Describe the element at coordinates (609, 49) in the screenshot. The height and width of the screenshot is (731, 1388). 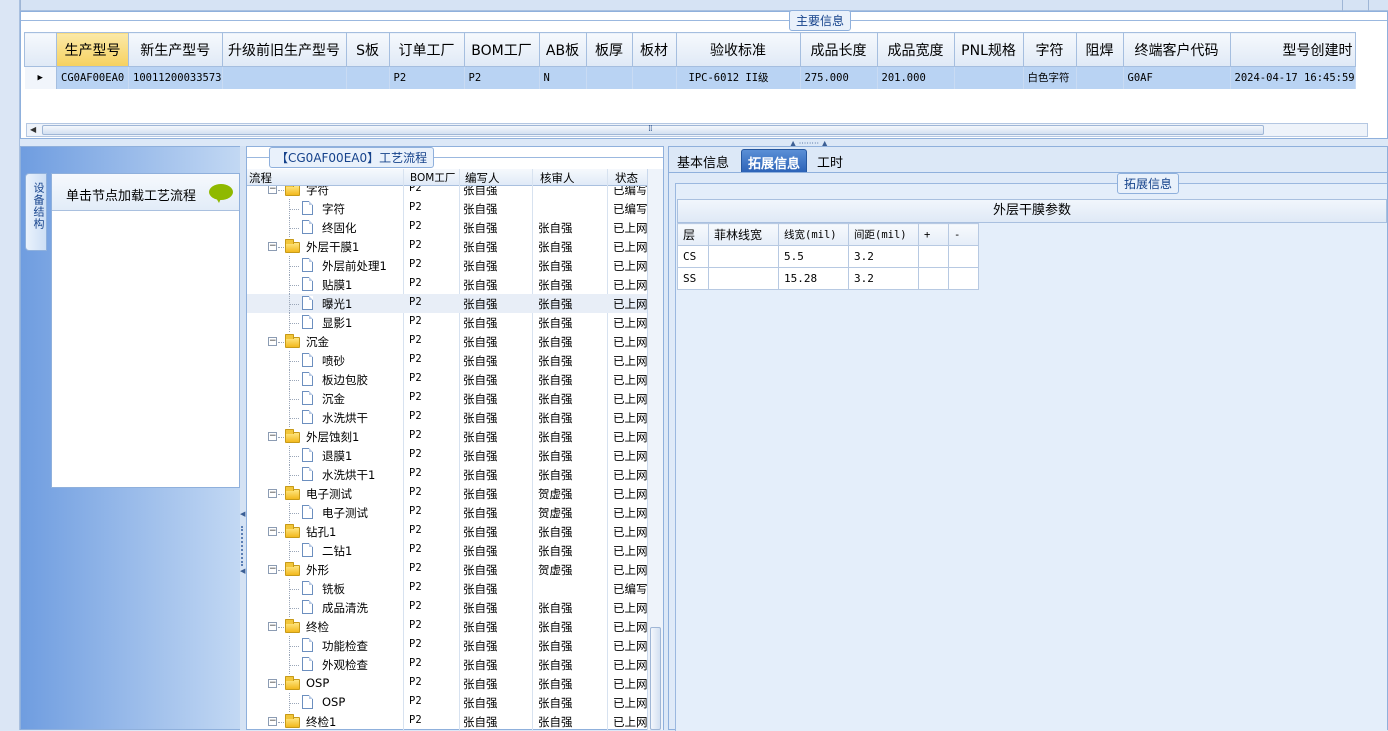
I see `column-header: 板厚` at that location.